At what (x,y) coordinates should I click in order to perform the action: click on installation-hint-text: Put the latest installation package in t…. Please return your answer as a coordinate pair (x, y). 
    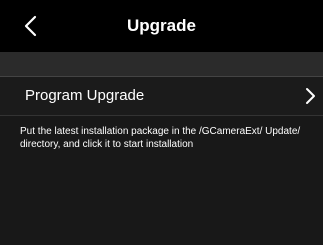
    Looking at the image, I should click on (160, 138).